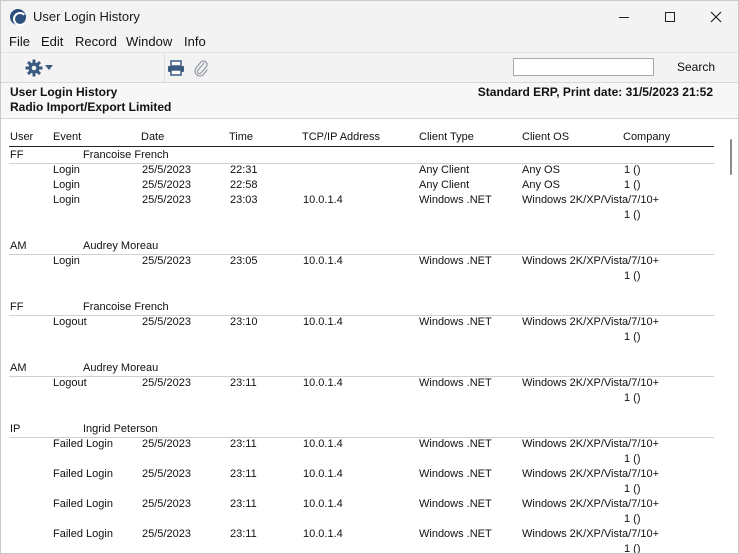 This screenshot has width=739, height=554. I want to click on event-cell: Login, so click(66, 170).